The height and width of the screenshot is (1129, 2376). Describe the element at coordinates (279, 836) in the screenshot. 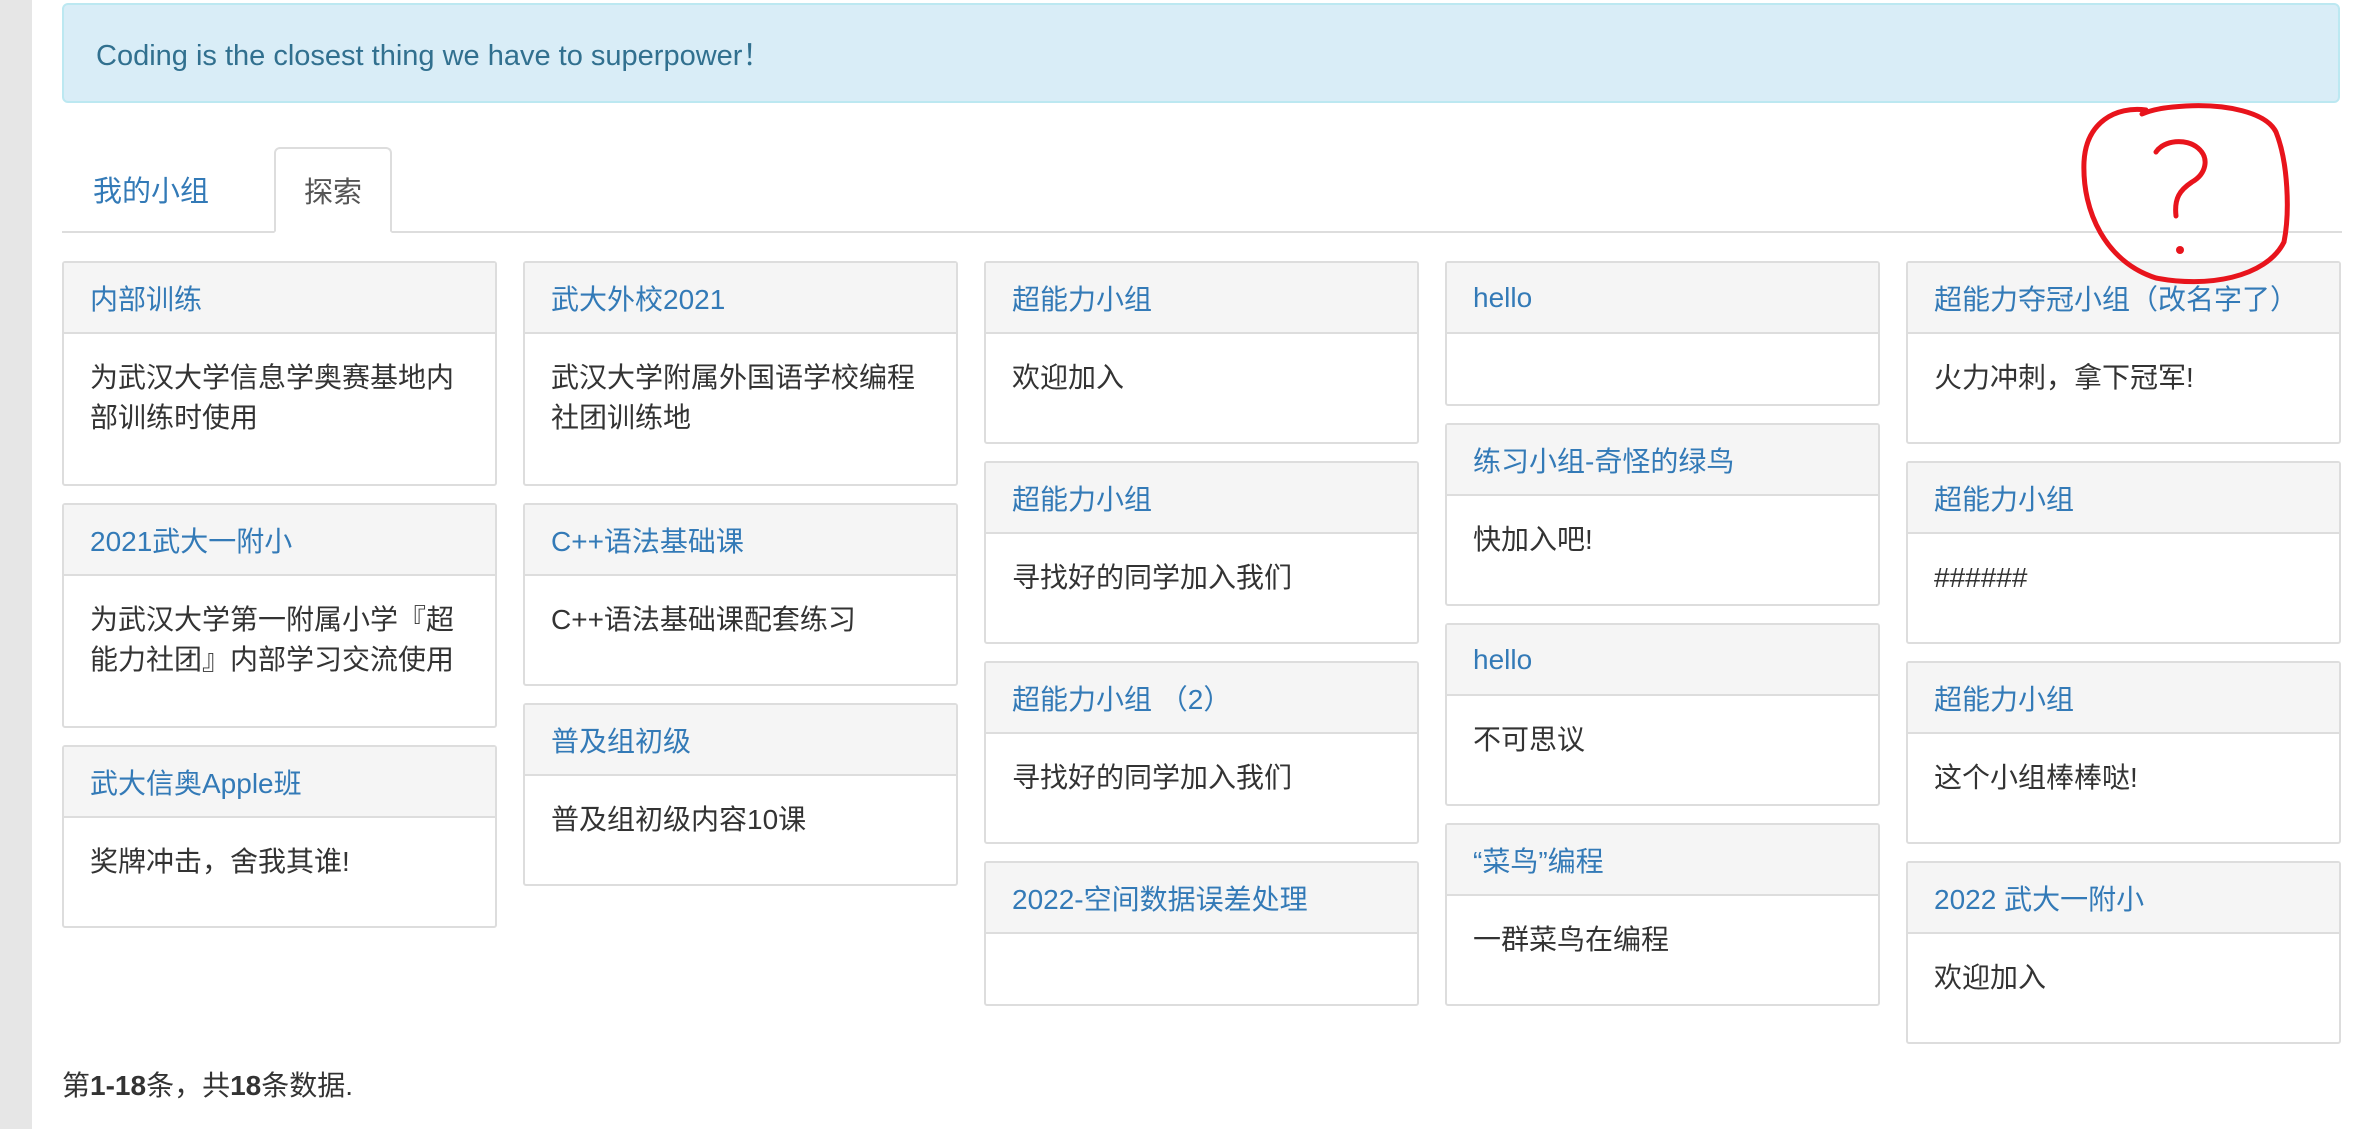

I see `group-card: 武大信奥Apple班奖牌冲击，舍我其谁!` at that location.